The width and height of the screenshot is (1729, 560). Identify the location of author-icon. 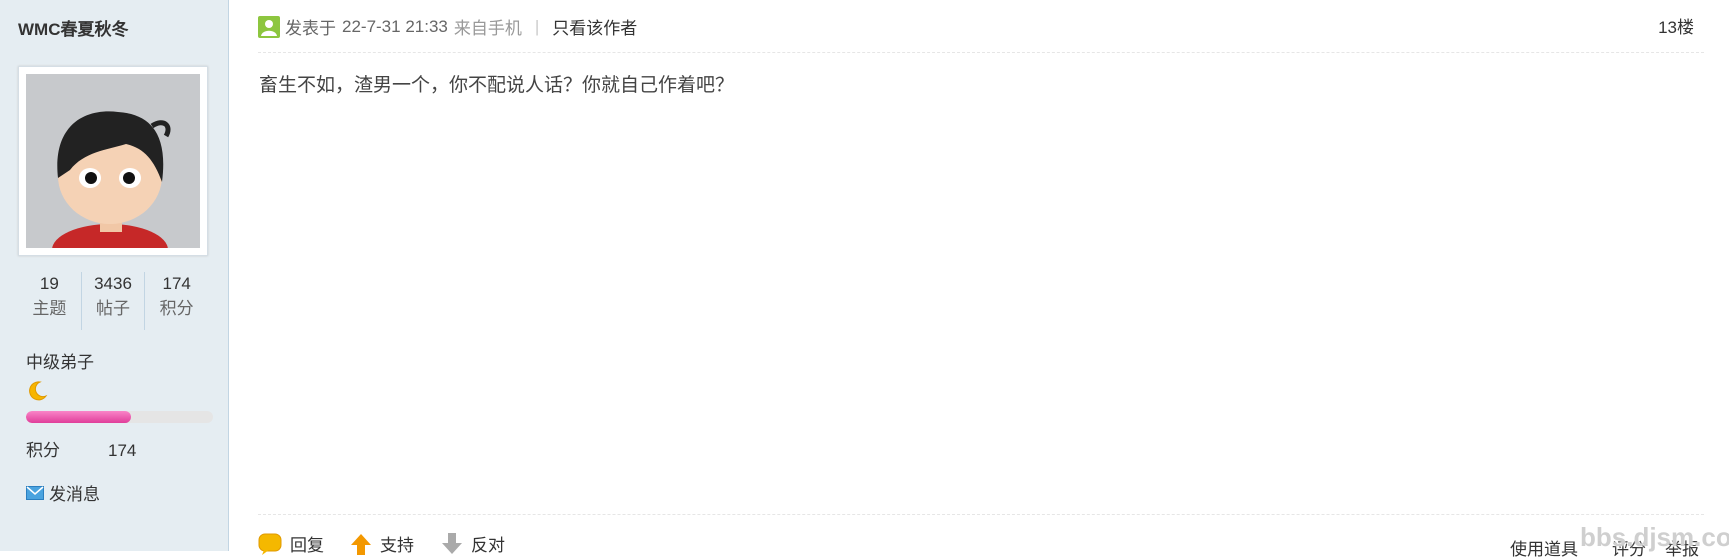
(269, 26).